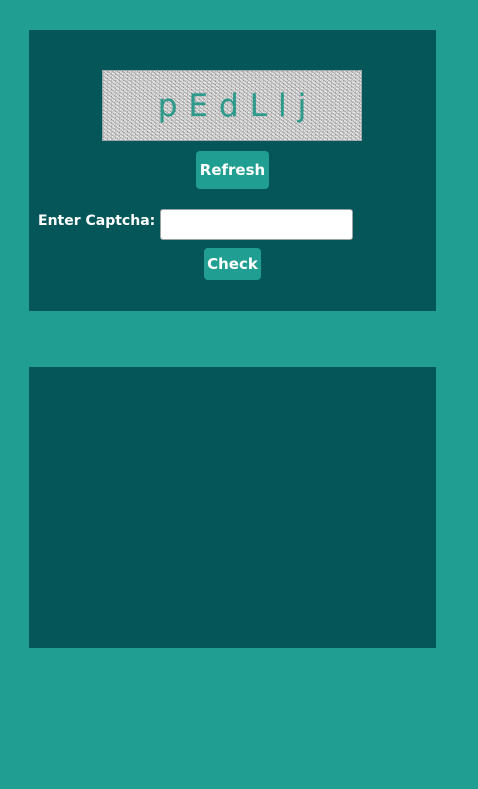 The image size is (478, 789). I want to click on refresh-button: Refresh, so click(232, 170).